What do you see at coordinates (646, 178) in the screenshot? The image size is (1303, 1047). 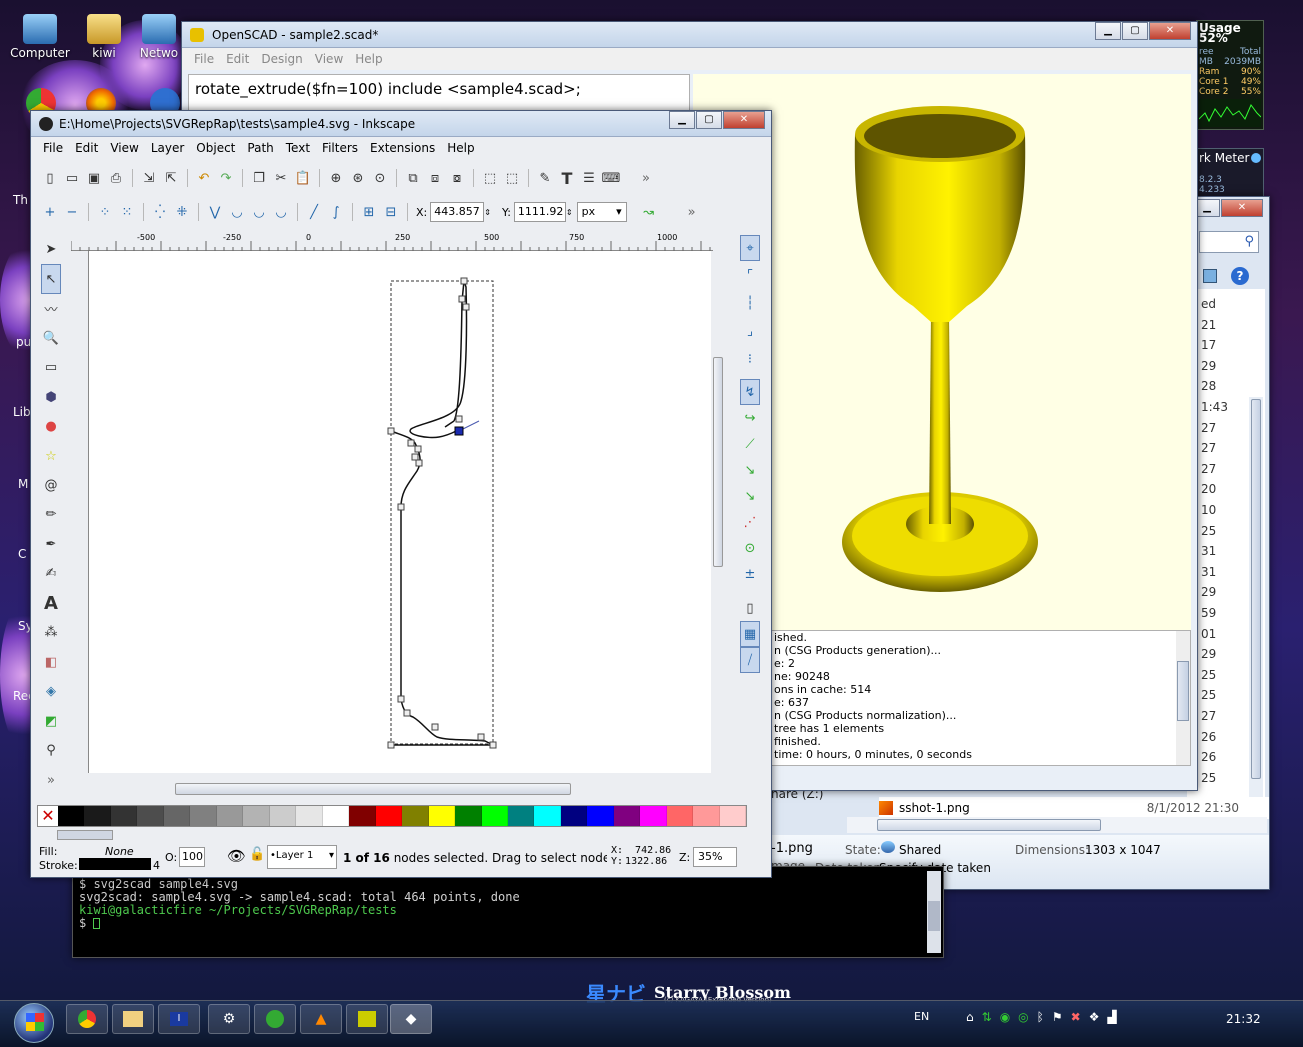 I see `more-icon: »` at bounding box center [646, 178].